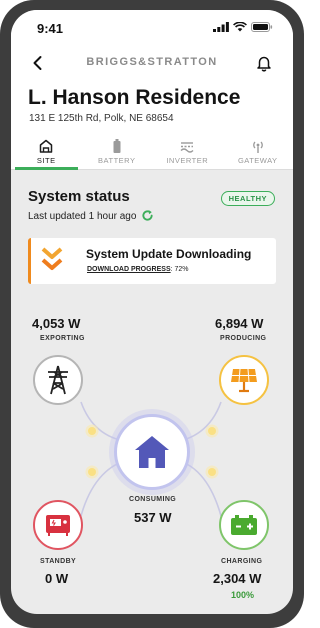 The width and height of the screenshot is (320, 628). Describe the element at coordinates (239, 323) in the screenshot. I see `solar-power-value: 6,894 W` at that location.